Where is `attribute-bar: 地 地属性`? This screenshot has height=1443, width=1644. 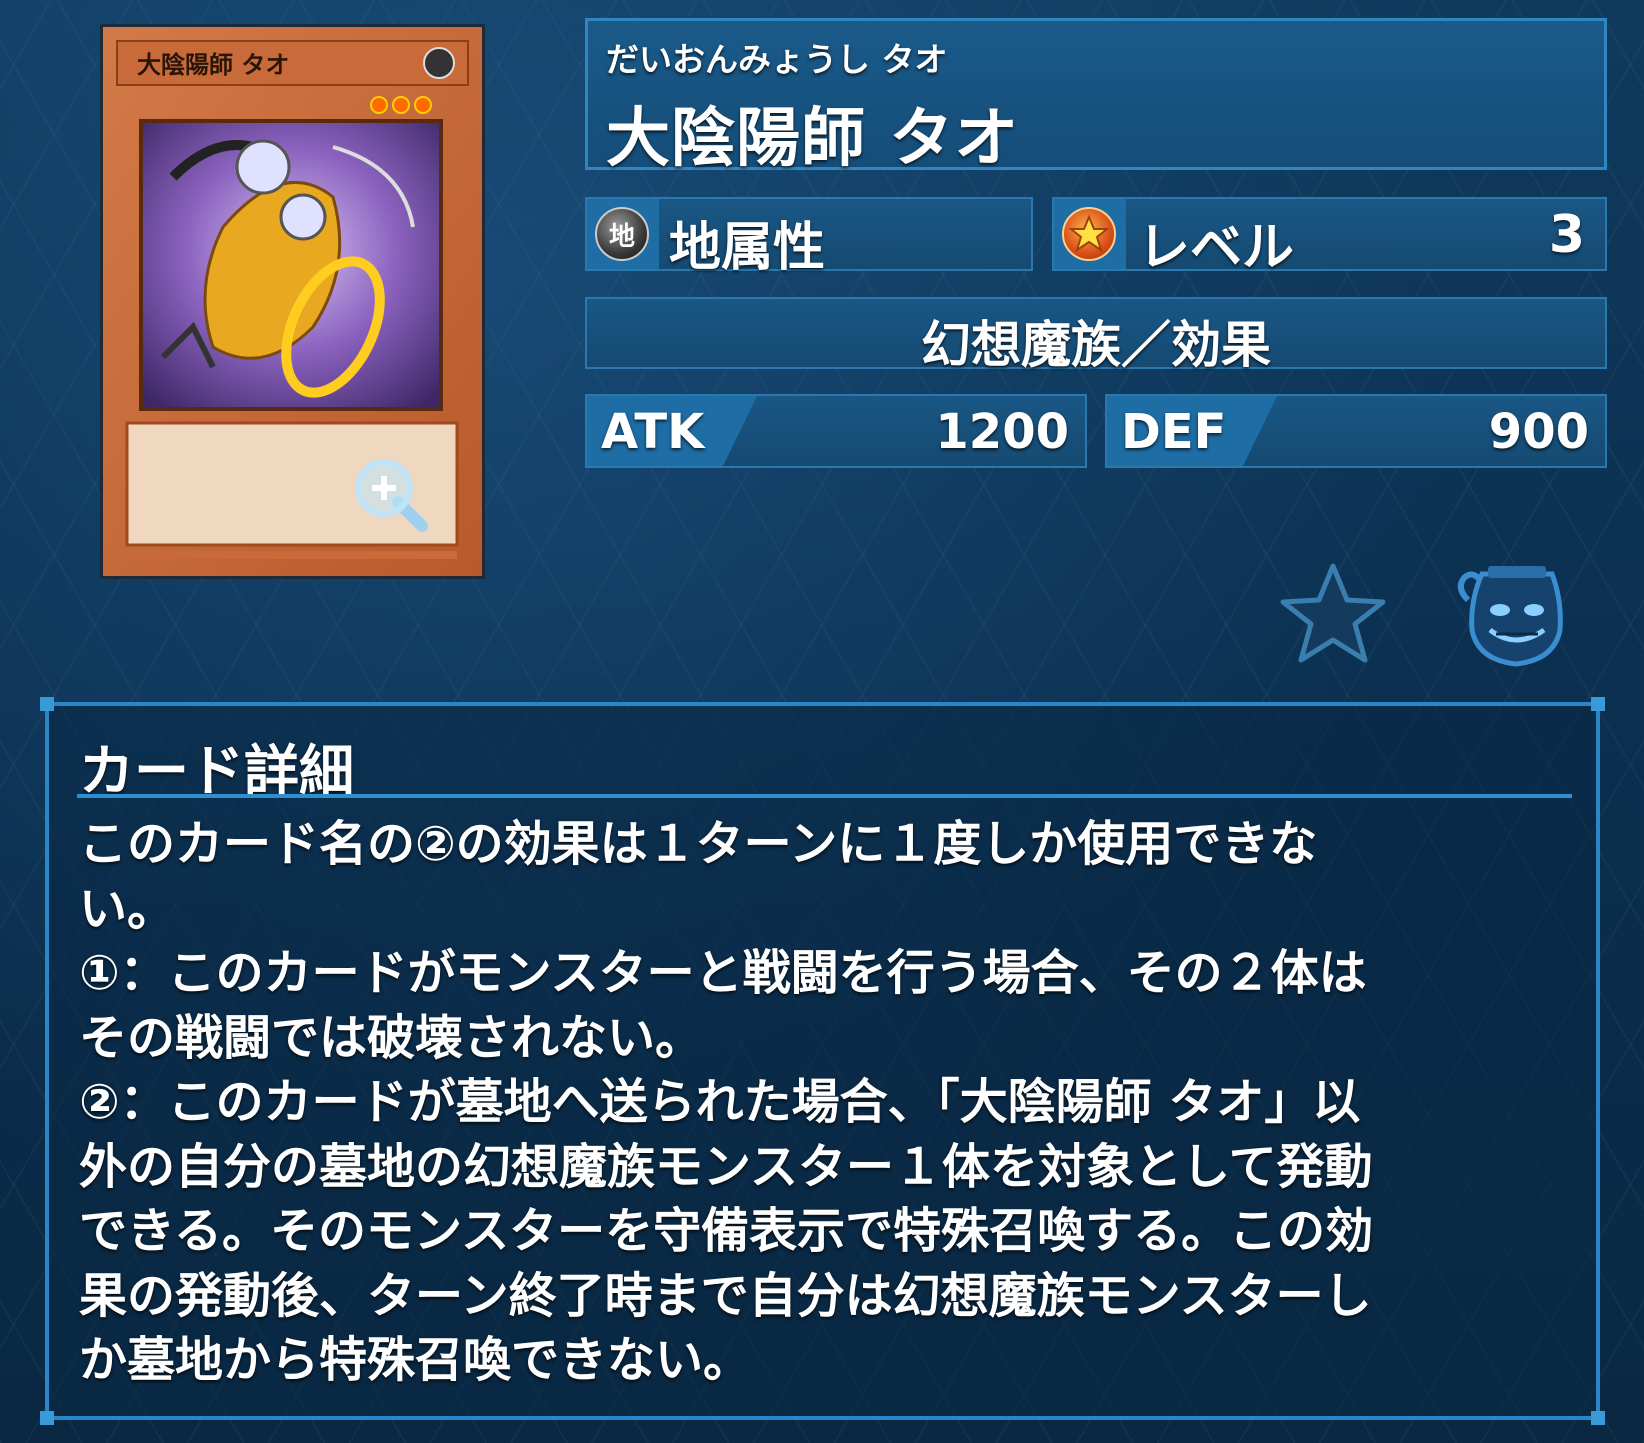
attribute-bar: 地 地属性 is located at coordinates (809, 237).